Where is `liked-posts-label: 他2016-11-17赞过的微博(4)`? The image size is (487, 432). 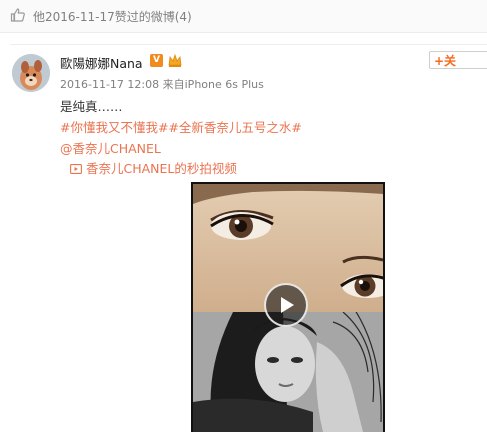
liked-posts-label: 他2016-11-17赞过的微博(4) is located at coordinates (112, 16).